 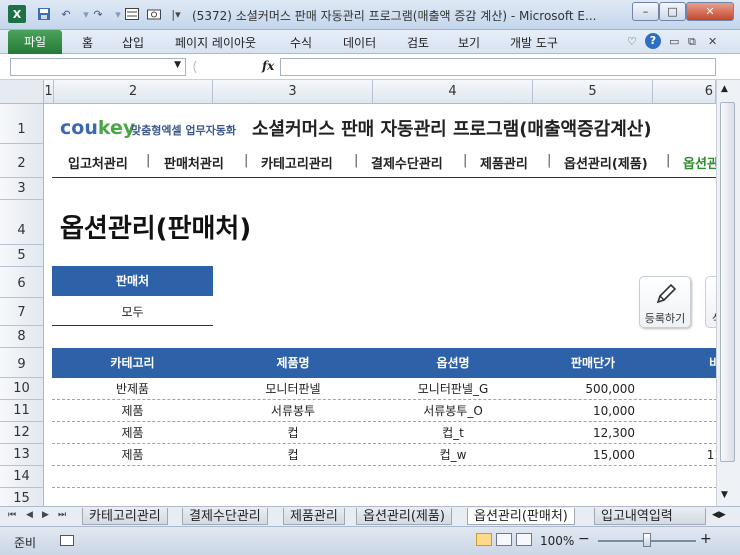 What do you see at coordinates (177, 65) in the screenshot?
I see `name-box-dropdown-icon: ▼` at bounding box center [177, 65].